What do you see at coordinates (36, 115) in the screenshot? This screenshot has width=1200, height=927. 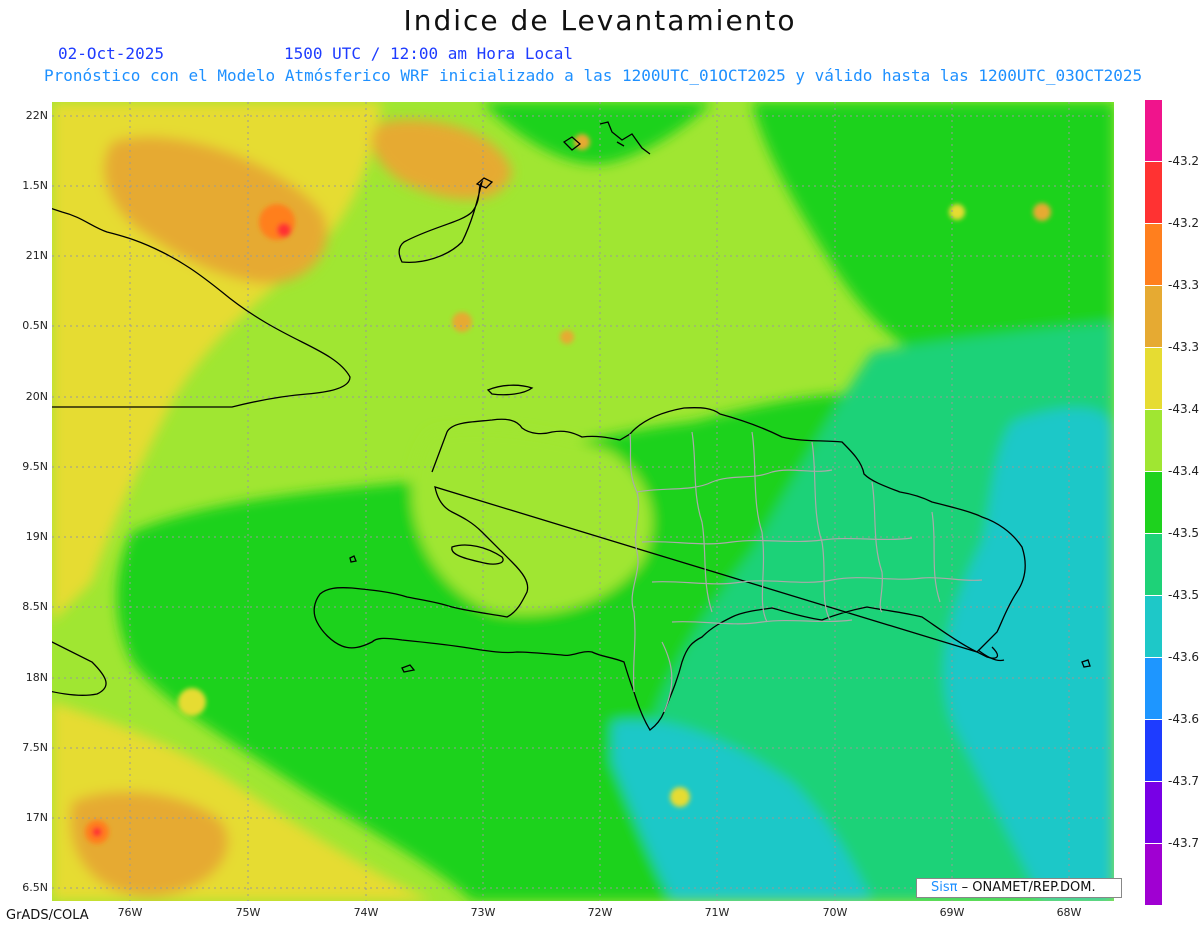 I see `lat-label: 22N` at bounding box center [36, 115].